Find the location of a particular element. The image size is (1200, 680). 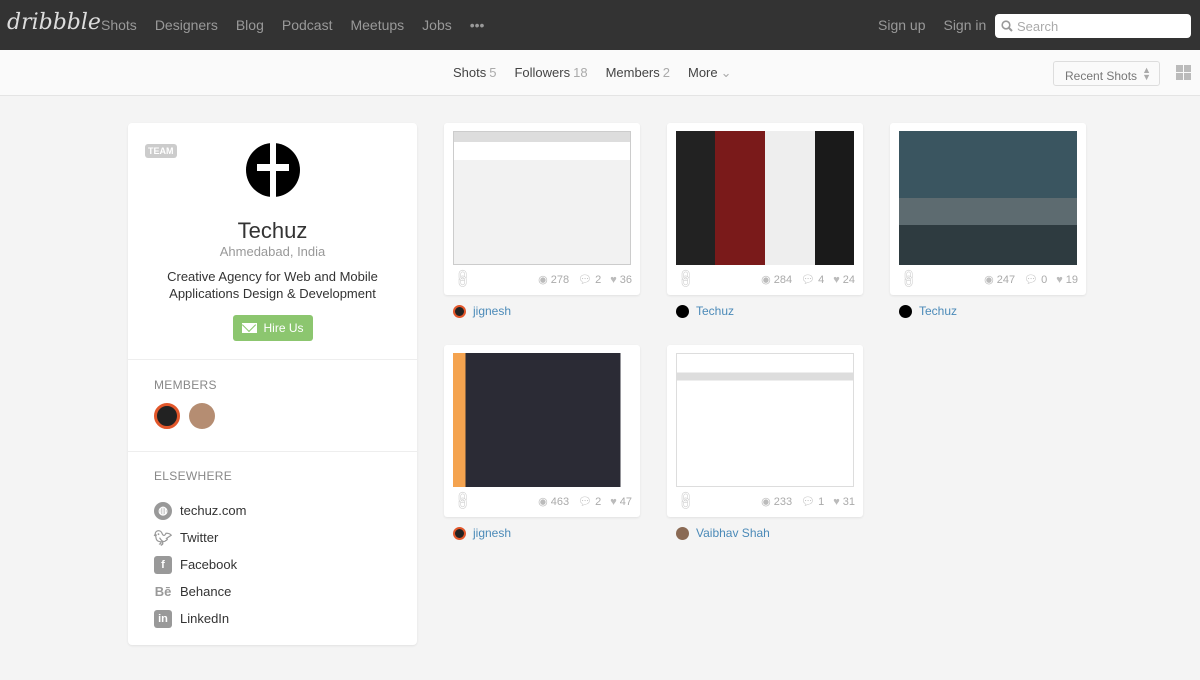

grid-view-icon is located at coordinates (1183, 72).